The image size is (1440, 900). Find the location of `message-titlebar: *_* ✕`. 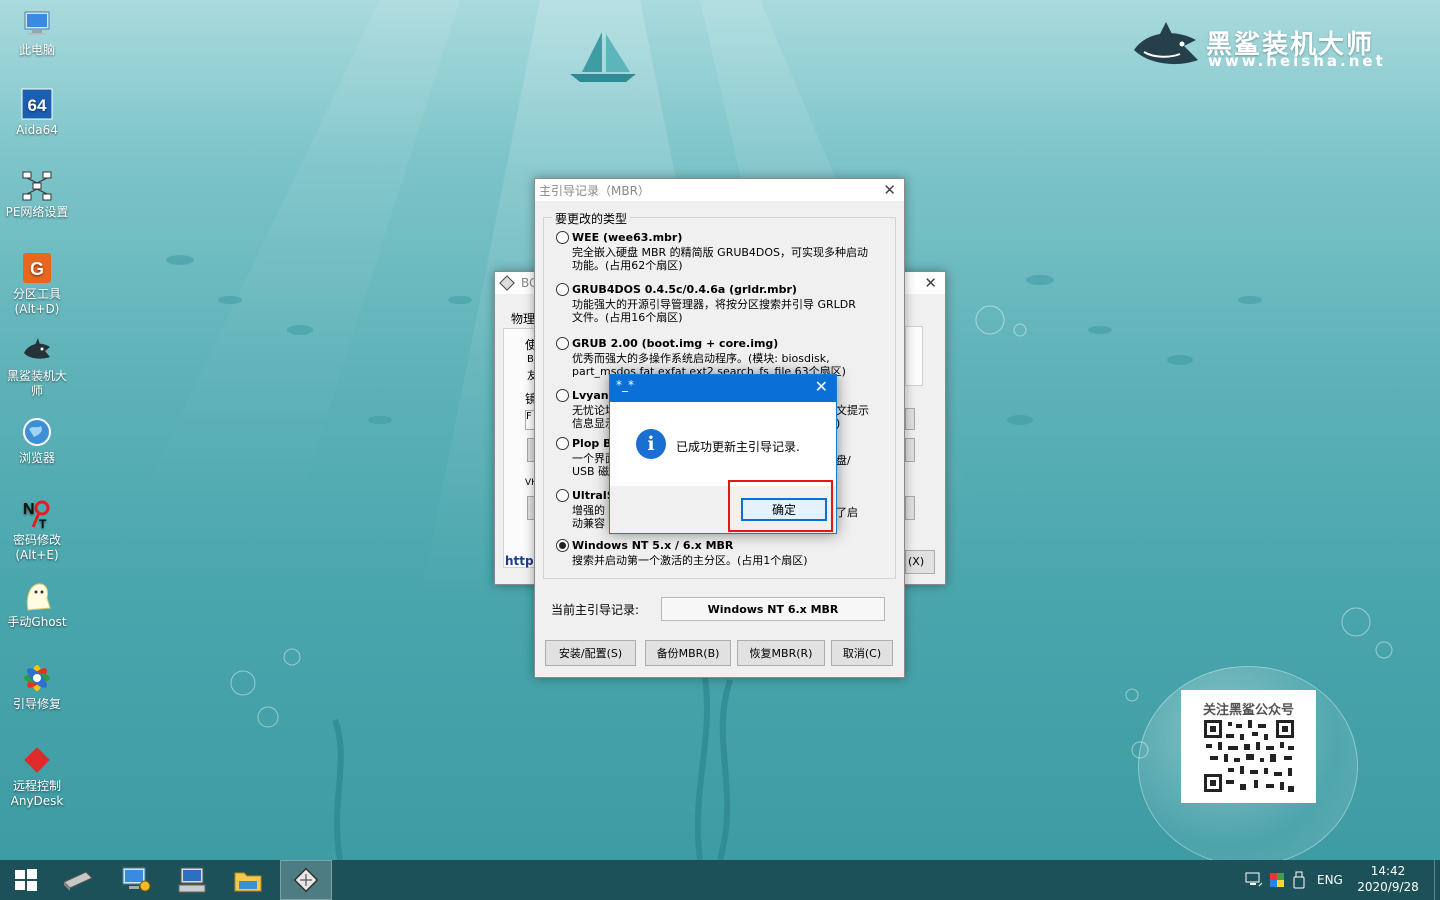

message-titlebar: *_* ✕ is located at coordinates (723, 388).